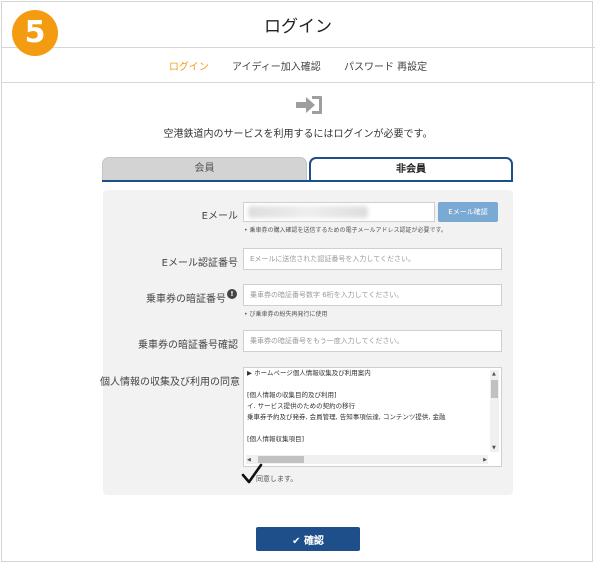  I want to click on pin-input, so click(372, 295).